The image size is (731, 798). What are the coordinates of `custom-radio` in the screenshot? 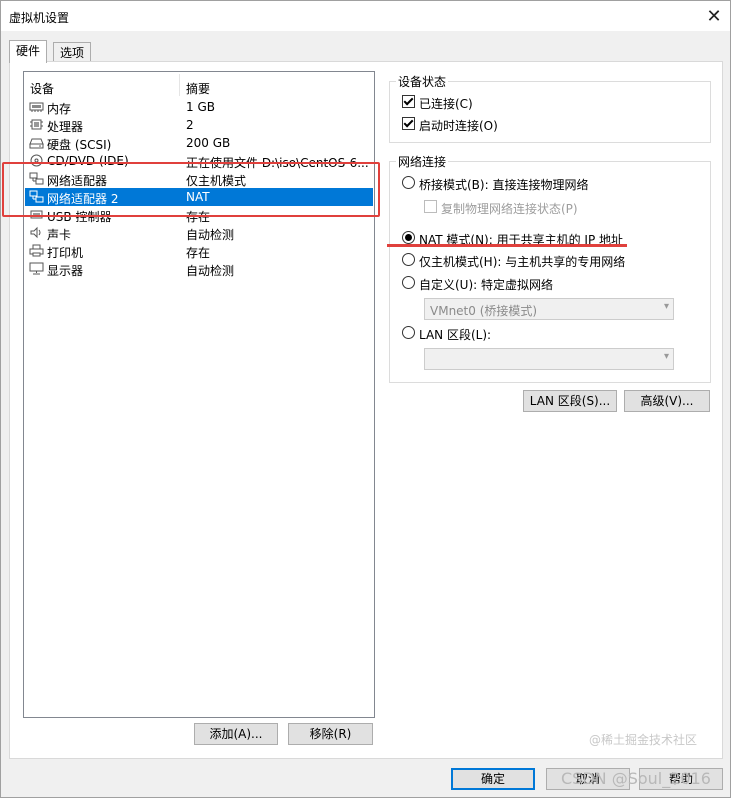 It's located at (408, 282).